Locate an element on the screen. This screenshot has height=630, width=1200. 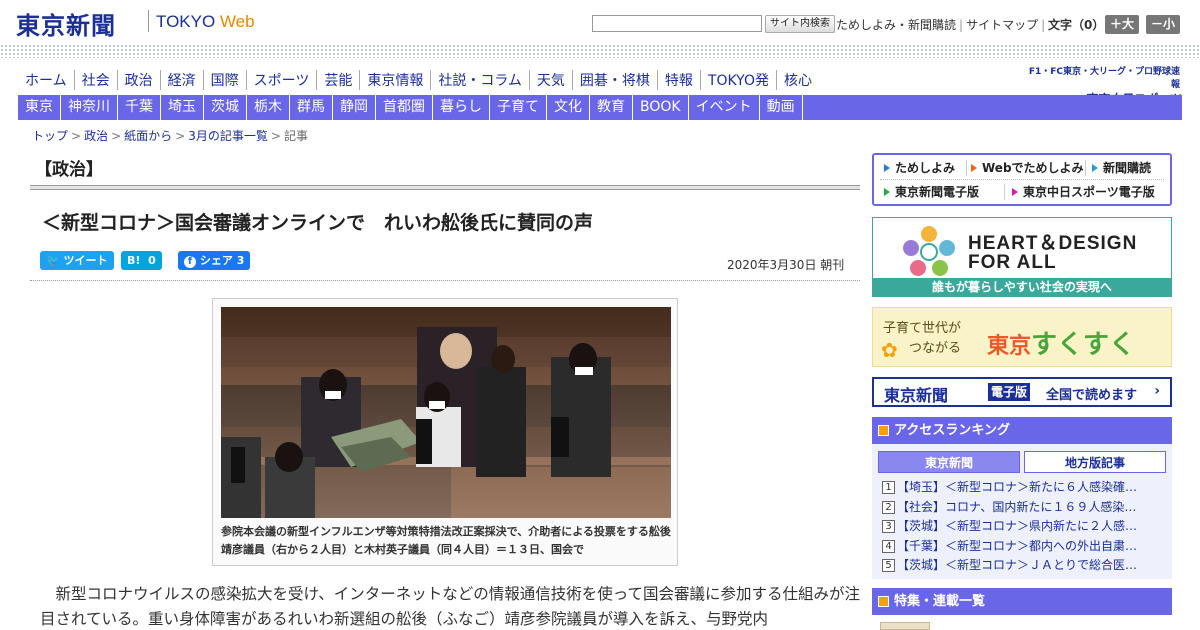
nav2-item-gunma: 群馬 is located at coordinates (311, 107).